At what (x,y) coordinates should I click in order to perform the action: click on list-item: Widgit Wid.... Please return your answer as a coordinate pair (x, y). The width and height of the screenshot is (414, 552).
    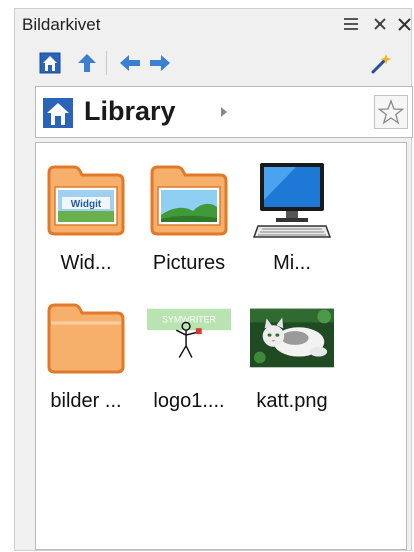
    Looking at the image, I should click on (86, 220).